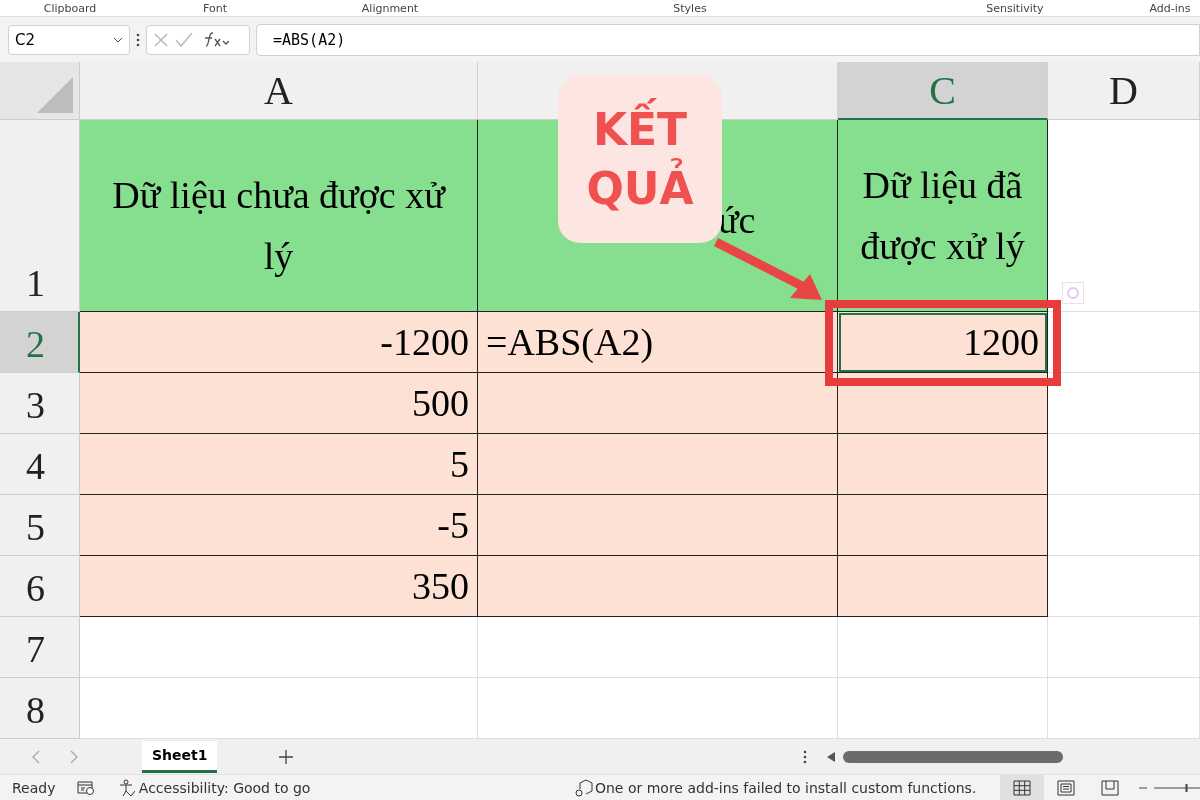 This screenshot has width=1200, height=800. What do you see at coordinates (1001, 342) in the screenshot?
I see `cell-text: 1200` at bounding box center [1001, 342].